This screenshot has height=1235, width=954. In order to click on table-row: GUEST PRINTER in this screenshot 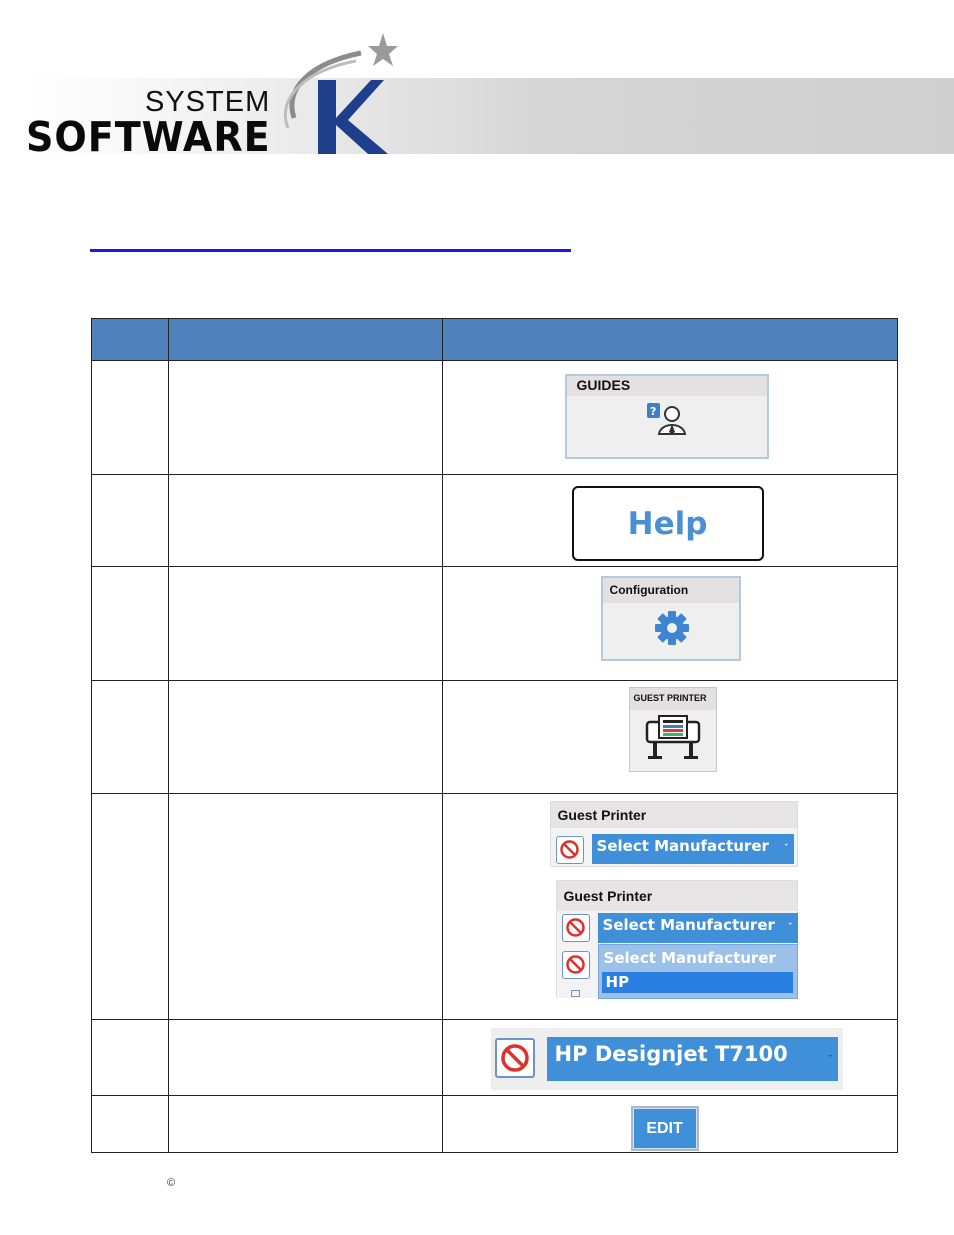, I will do `click(495, 737)`.